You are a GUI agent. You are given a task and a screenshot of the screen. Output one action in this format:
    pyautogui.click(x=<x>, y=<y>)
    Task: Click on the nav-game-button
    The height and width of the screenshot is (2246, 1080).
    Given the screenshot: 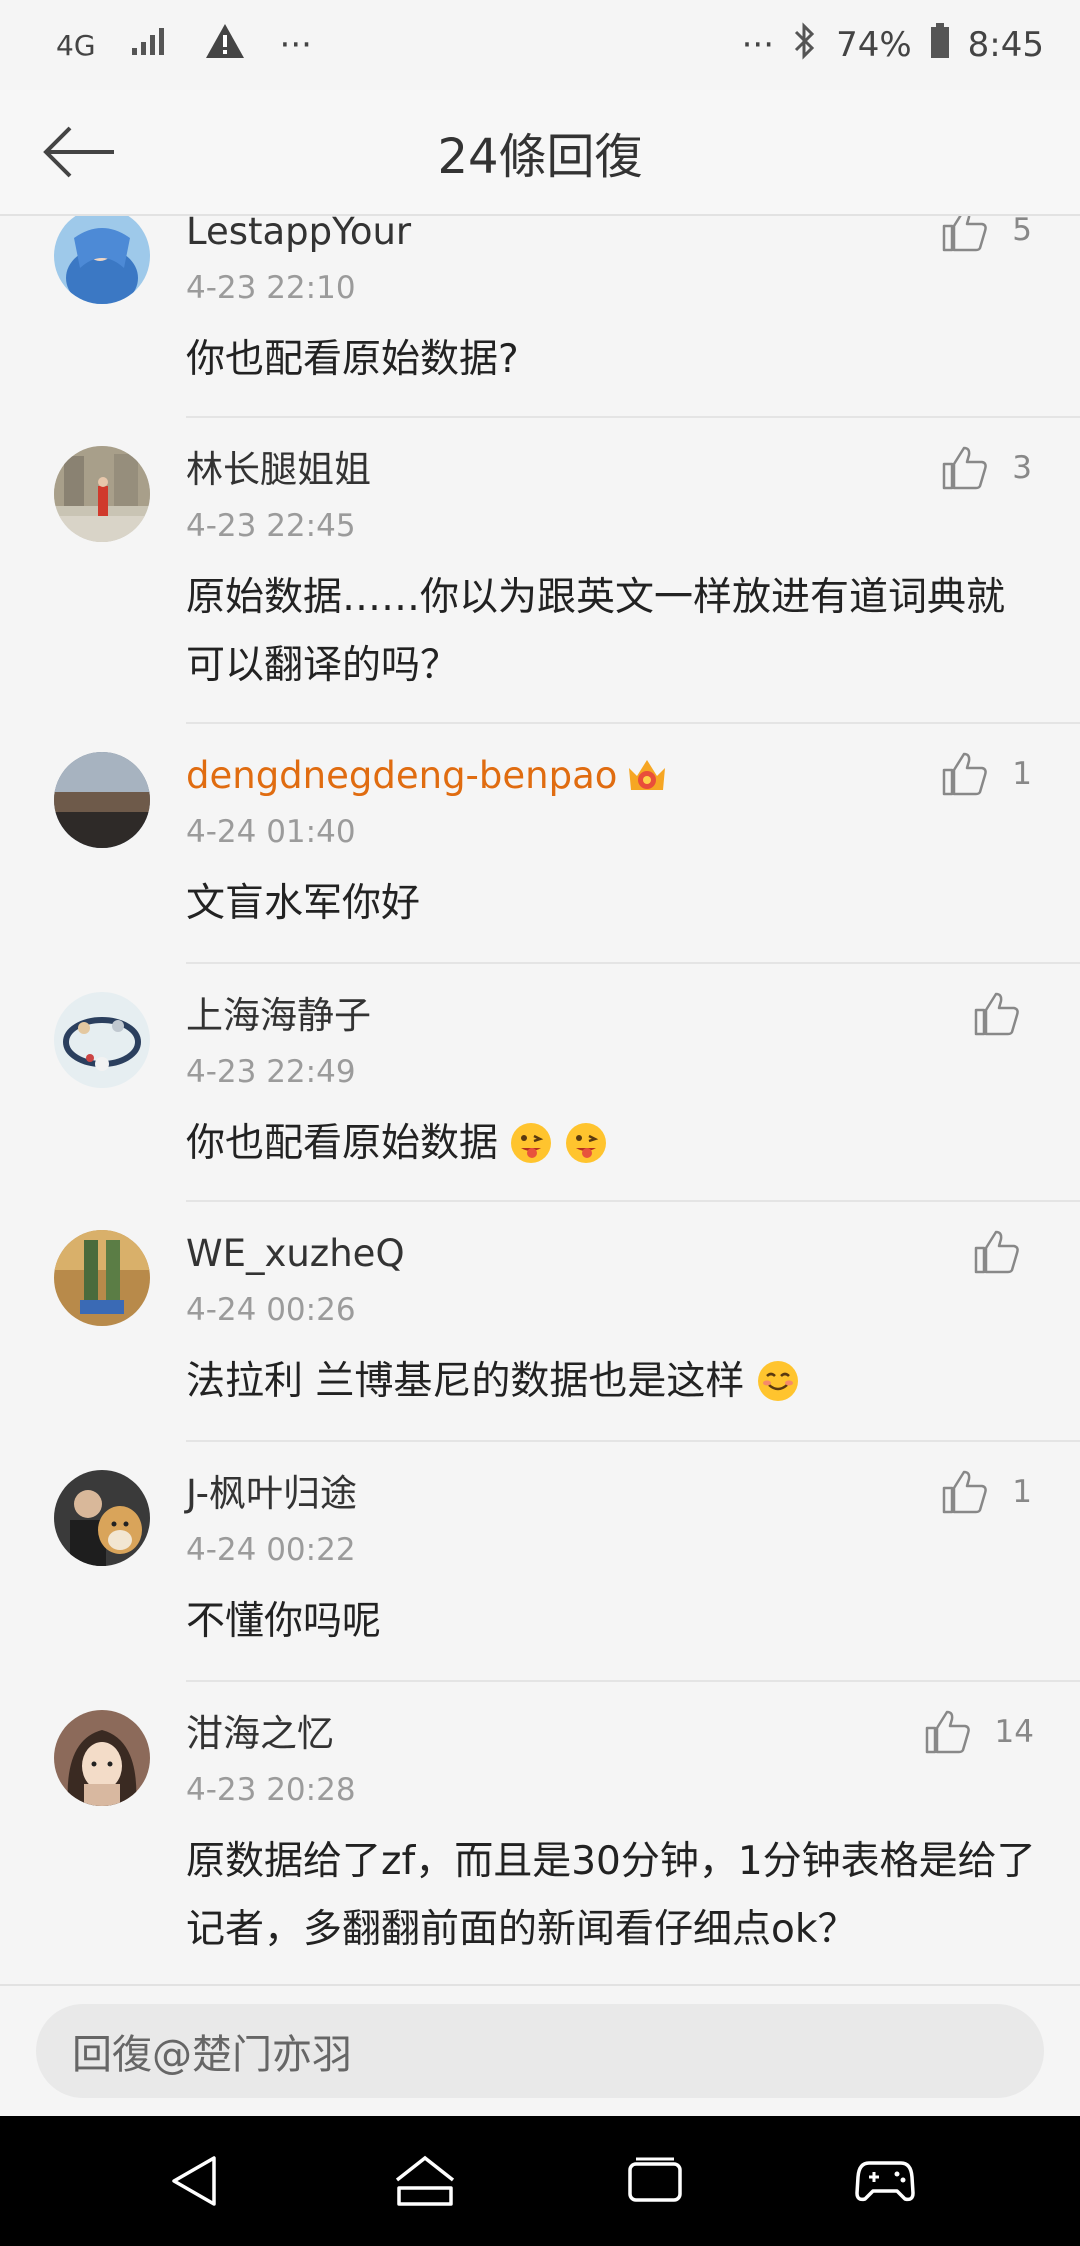 What is the action you would take?
    pyautogui.click(x=885, y=2181)
    